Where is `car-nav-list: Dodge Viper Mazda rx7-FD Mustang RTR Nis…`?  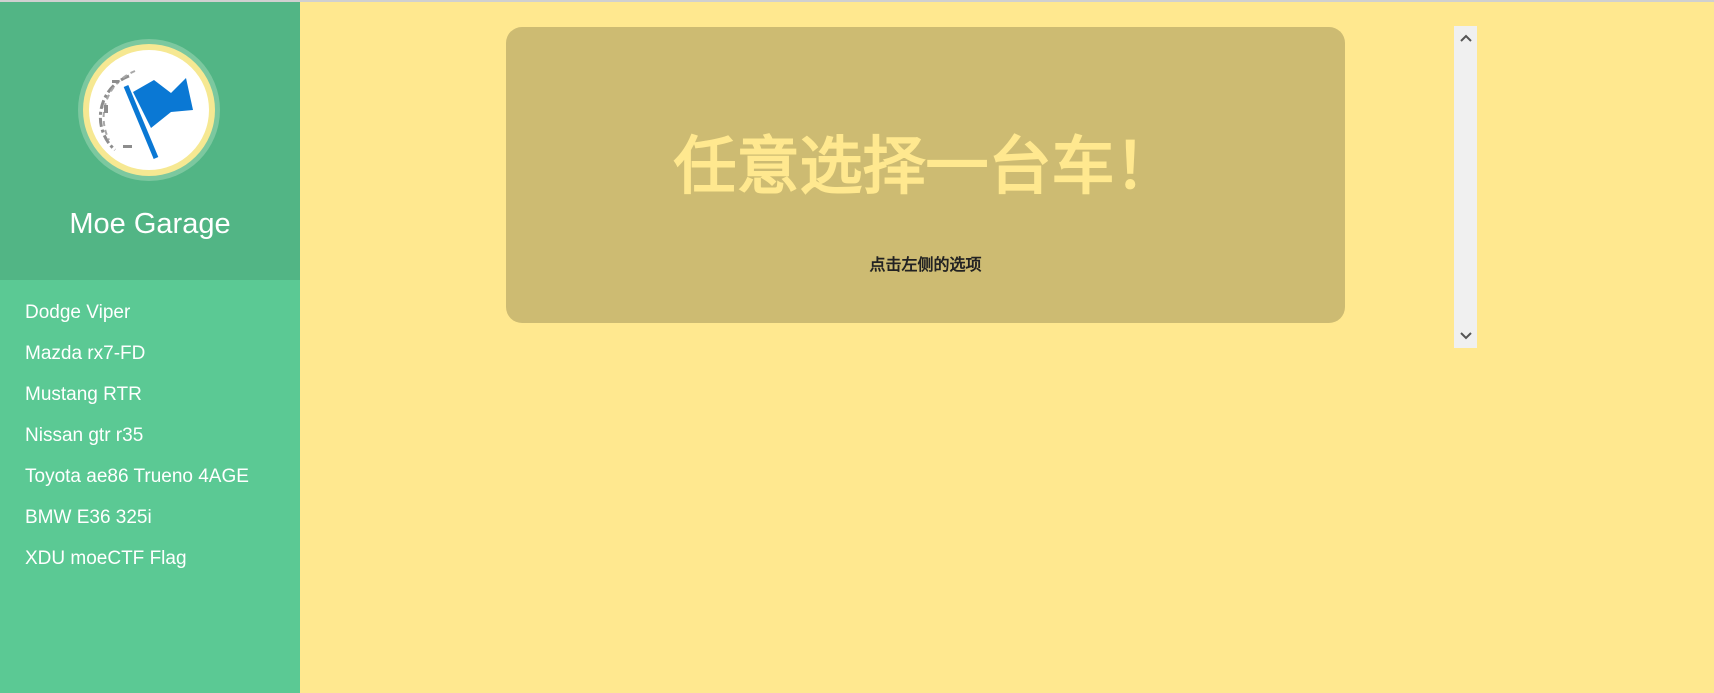
car-nav-list: Dodge Viper Mazda rx7-FD Mustang RTR Nis… is located at coordinates (150, 435).